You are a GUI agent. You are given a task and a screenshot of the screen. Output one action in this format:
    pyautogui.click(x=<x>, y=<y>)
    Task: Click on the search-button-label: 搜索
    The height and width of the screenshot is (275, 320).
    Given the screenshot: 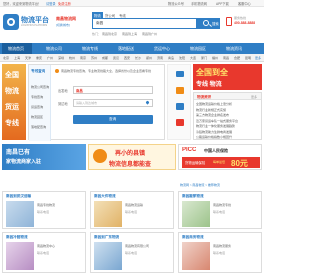 What is the action you would take?
    pyautogui.click(x=215, y=24)
    